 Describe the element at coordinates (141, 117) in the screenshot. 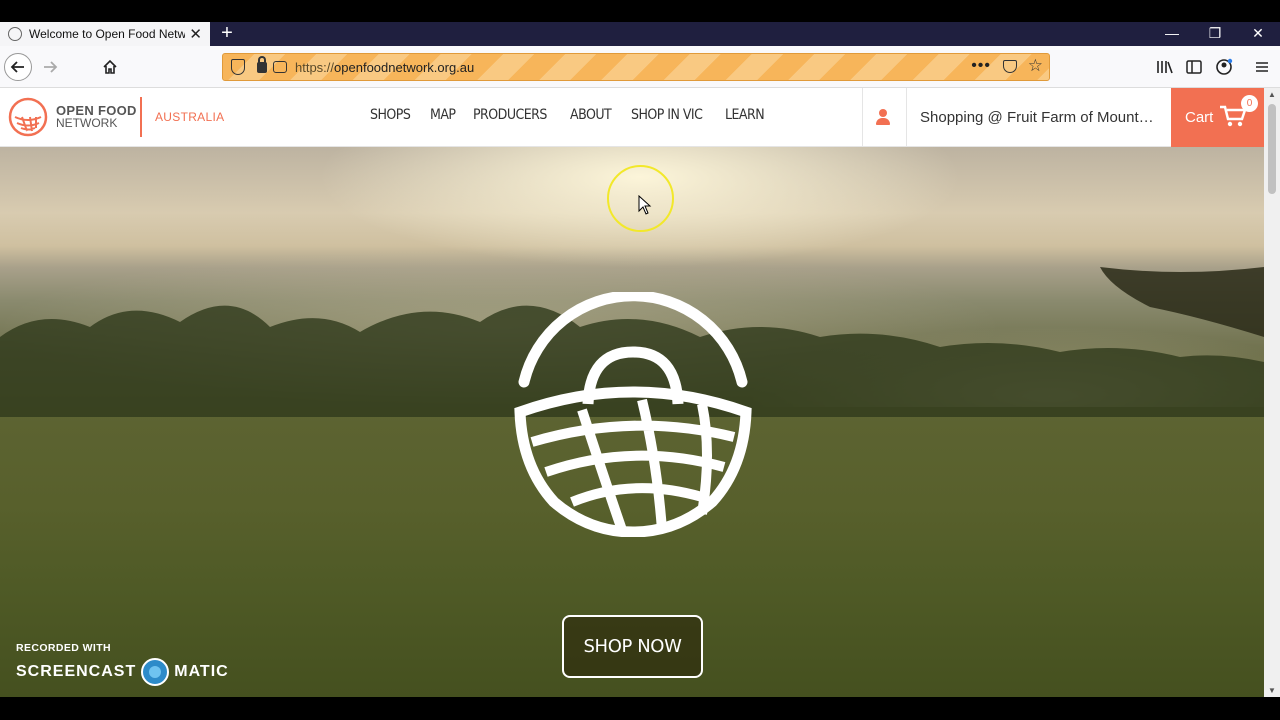

I see `logo-divider` at that location.